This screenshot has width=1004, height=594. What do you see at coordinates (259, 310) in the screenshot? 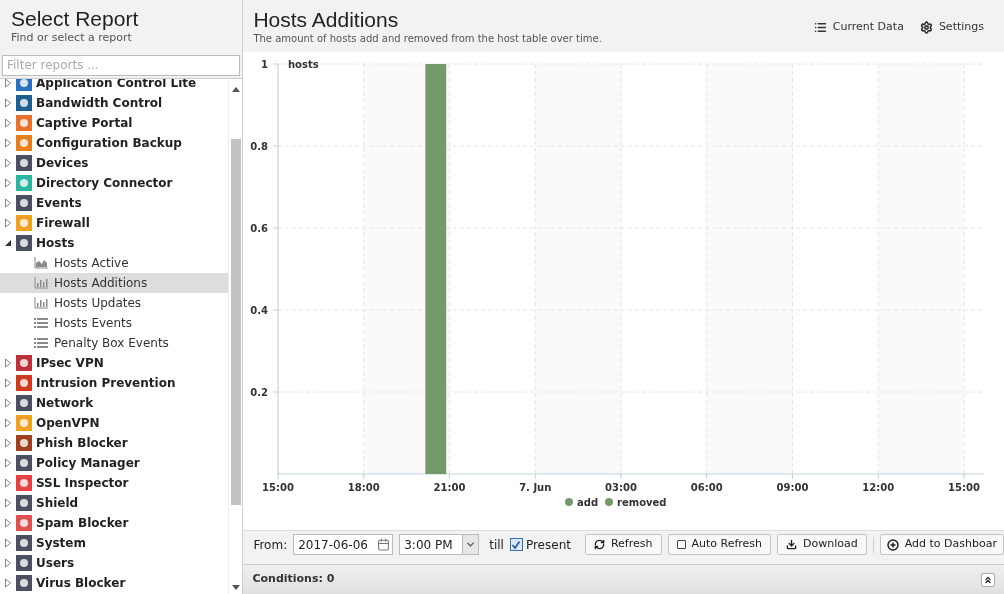
I see `y-tick-label: 0.4` at bounding box center [259, 310].